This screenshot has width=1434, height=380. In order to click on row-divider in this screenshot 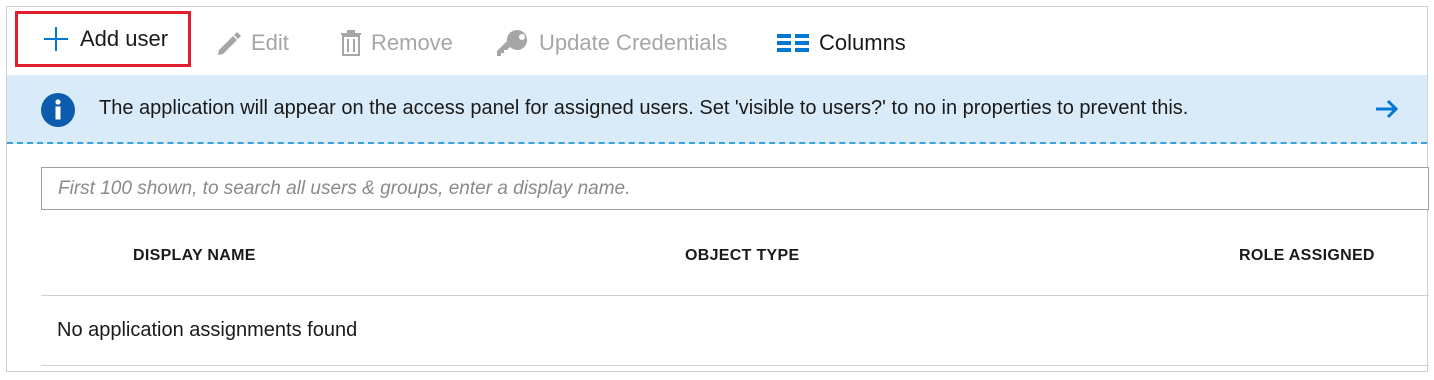, I will do `click(735, 365)`.